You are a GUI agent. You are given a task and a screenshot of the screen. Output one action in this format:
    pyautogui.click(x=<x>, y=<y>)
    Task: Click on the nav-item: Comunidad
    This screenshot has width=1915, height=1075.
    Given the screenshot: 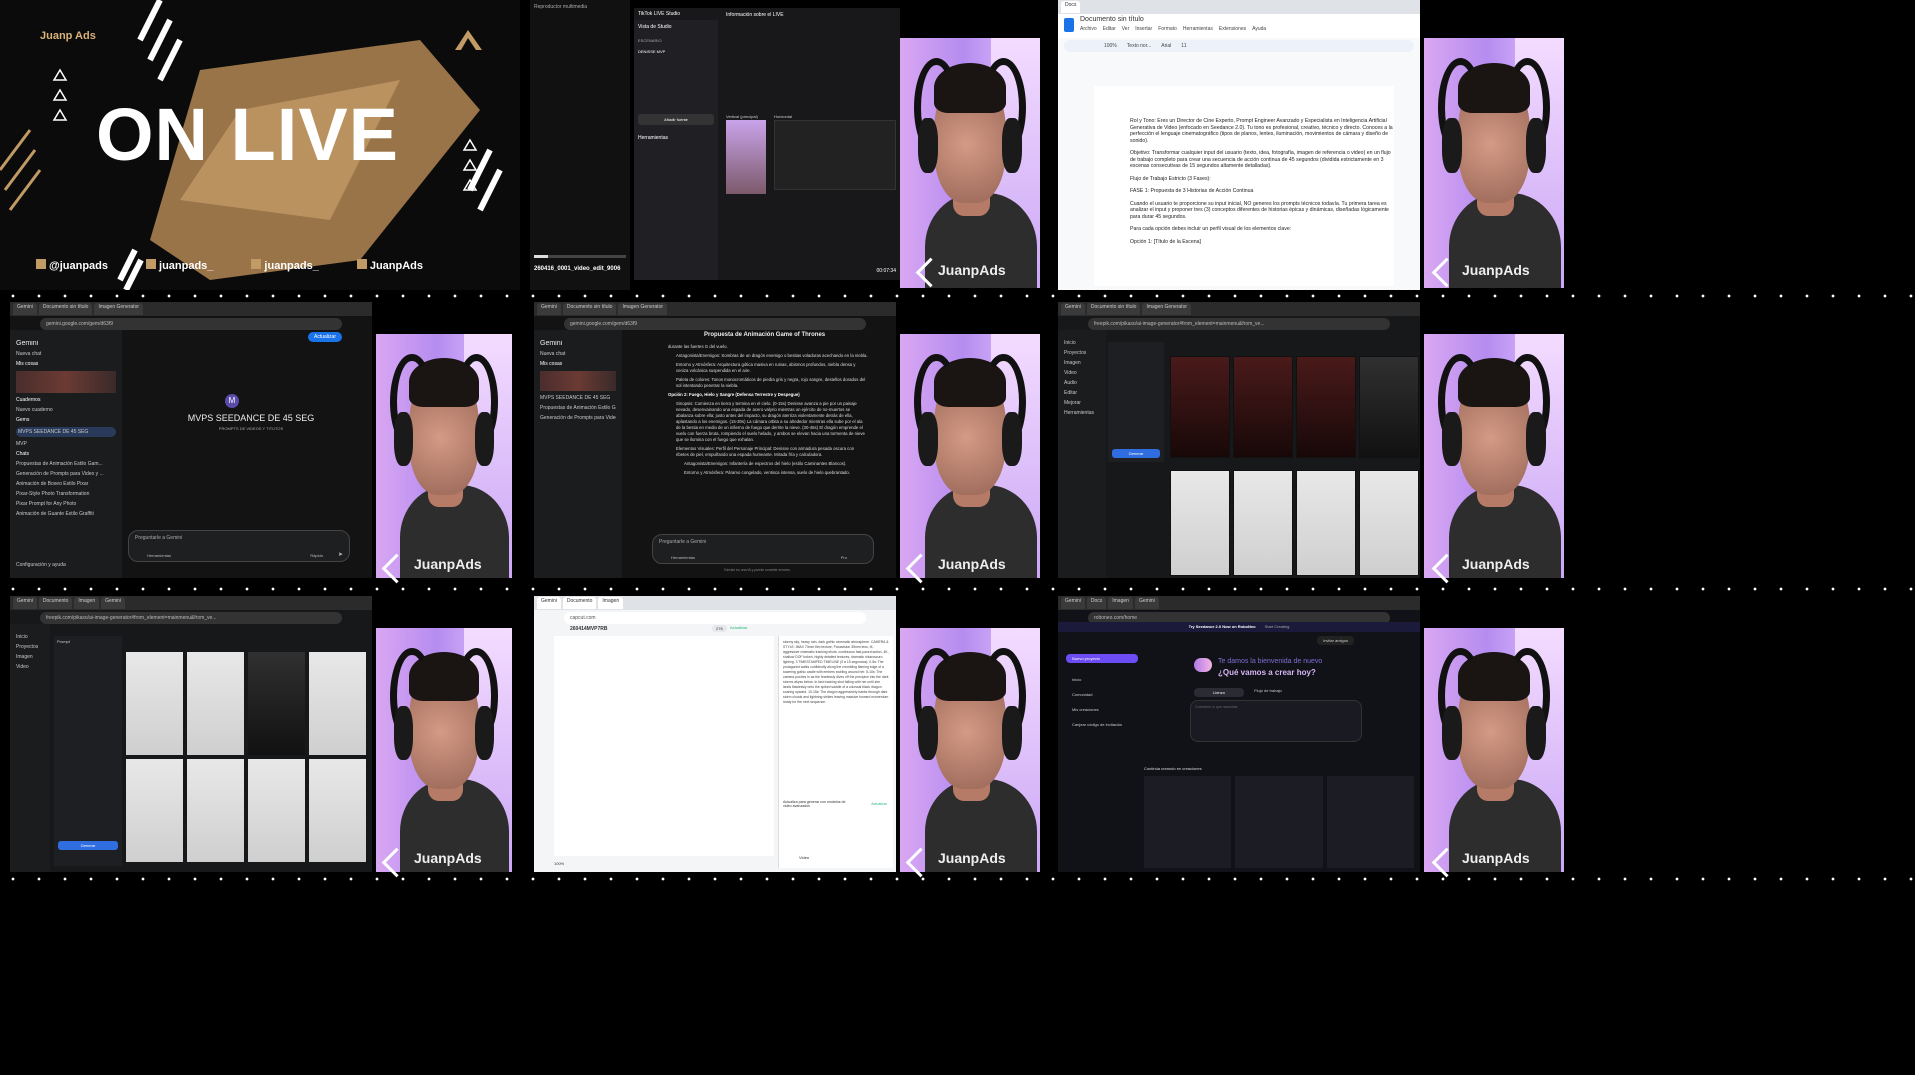 What is the action you would take?
    pyautogui.click(x=1097, y=694)
    